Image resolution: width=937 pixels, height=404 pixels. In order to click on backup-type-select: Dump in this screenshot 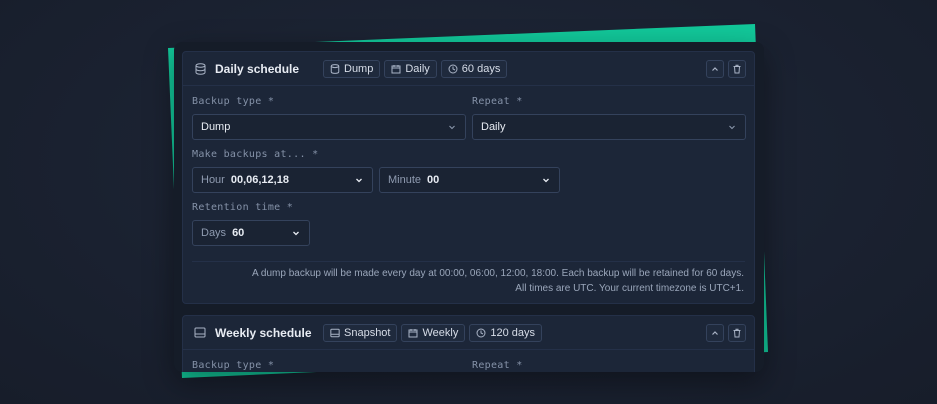, I will do `click(329, 127)`.